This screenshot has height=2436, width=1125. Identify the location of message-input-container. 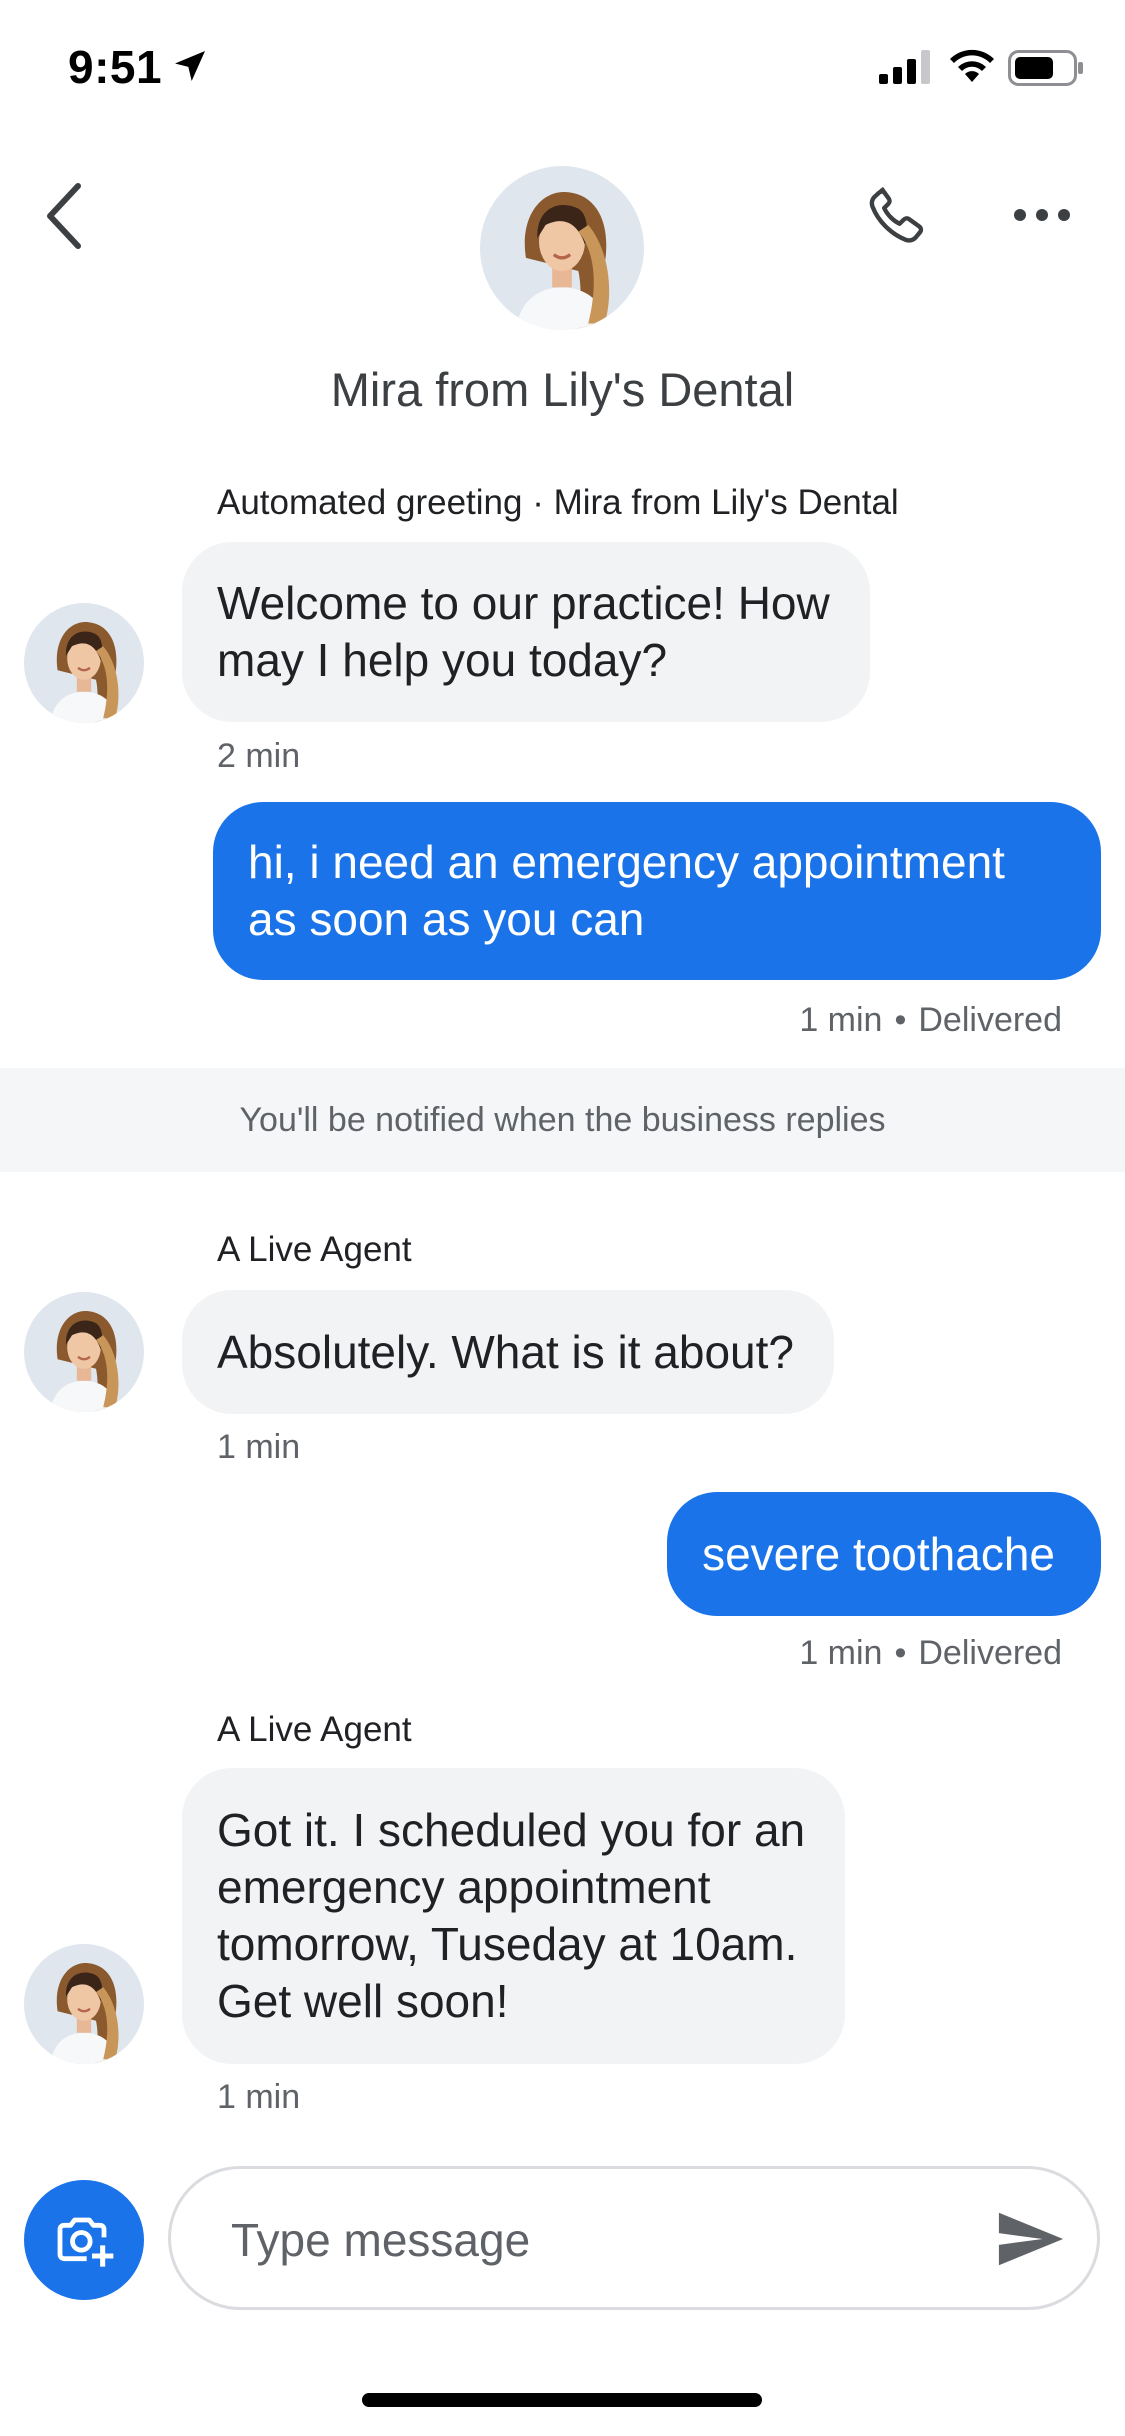
(634, 2238).